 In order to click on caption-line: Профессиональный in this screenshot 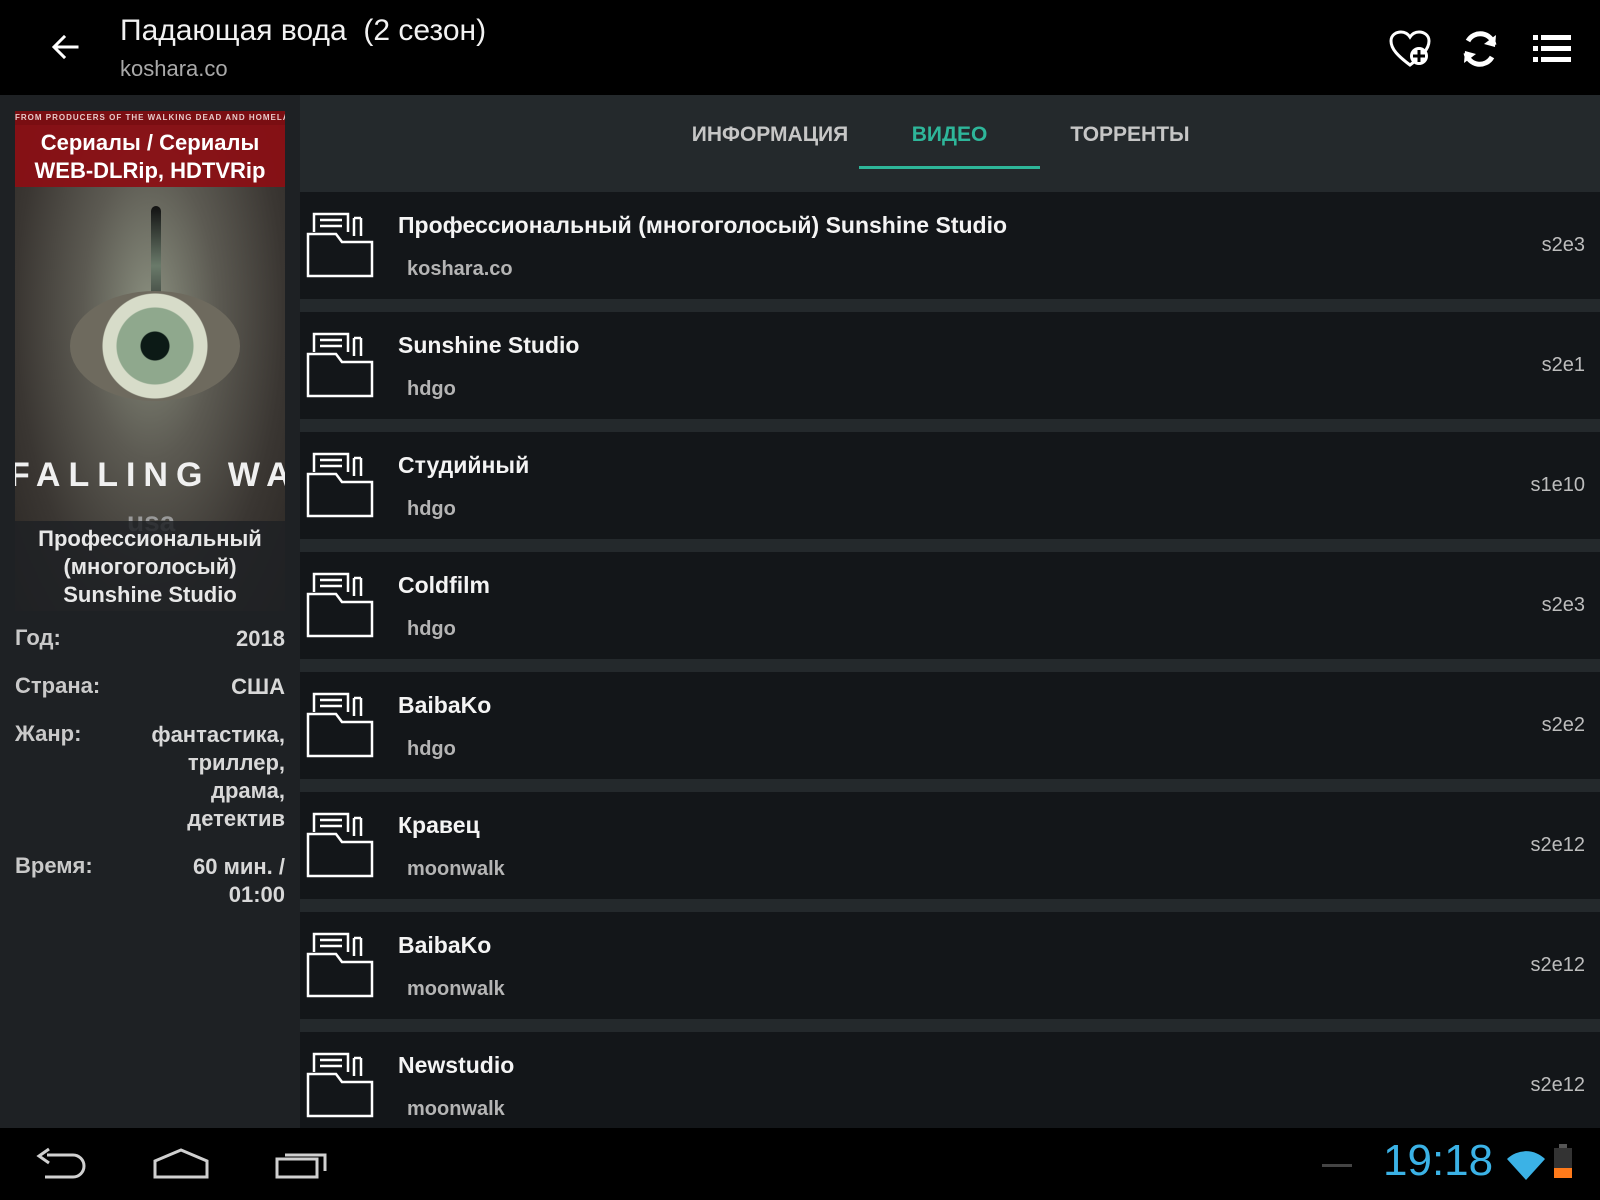, I will do `click(150, 538)`.